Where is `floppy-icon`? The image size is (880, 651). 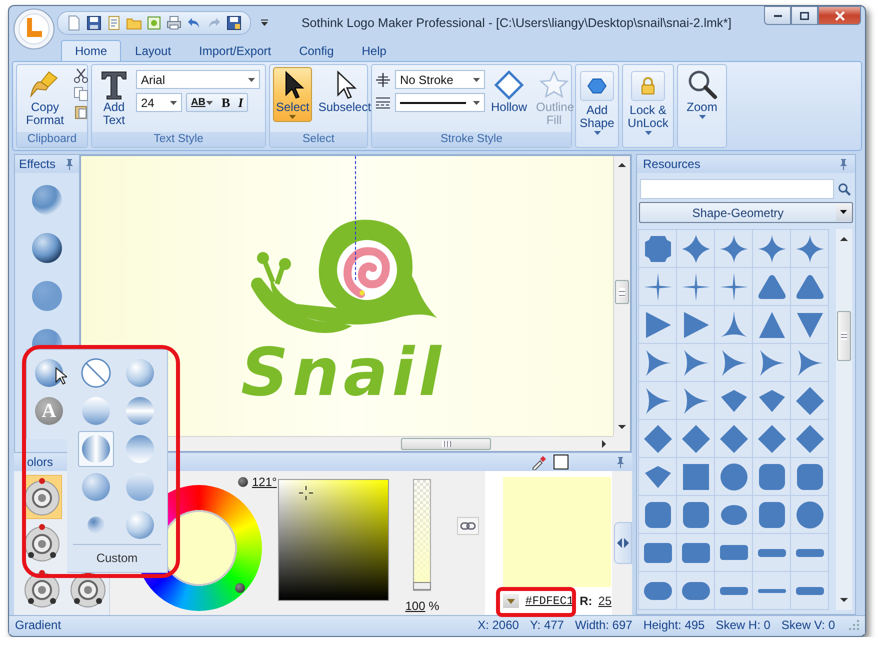 floppy-icon is located at coordinates (234, 23).